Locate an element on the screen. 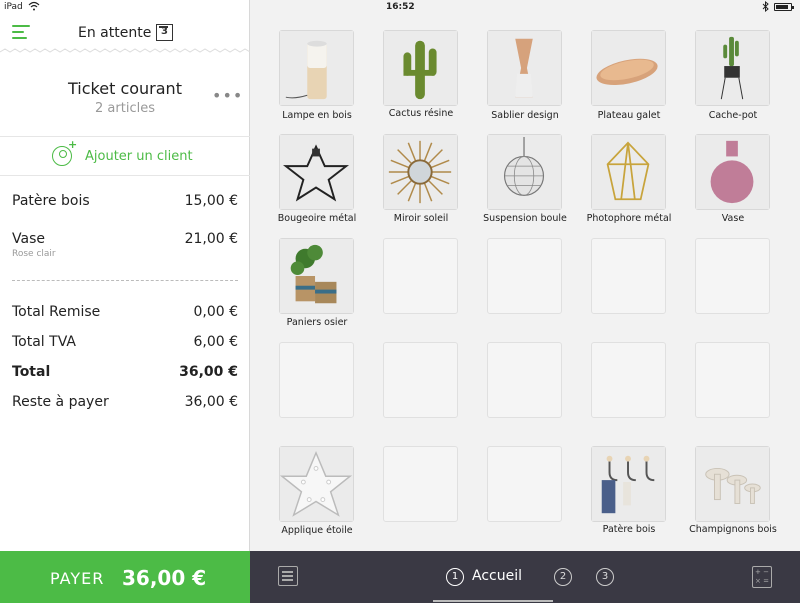 The image size is (800, 603). list-icon is located at coordinates (288, 576).